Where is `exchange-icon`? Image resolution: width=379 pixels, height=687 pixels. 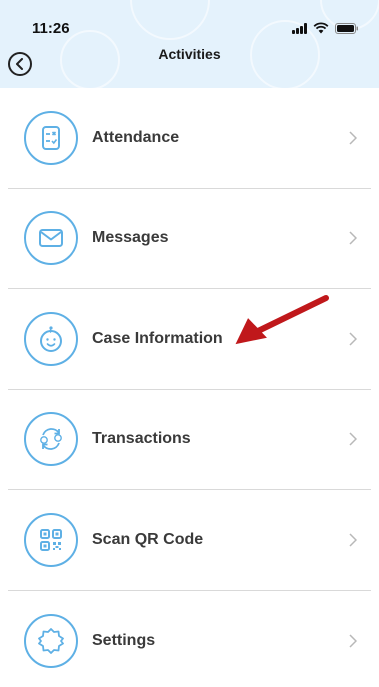 exchange-icon is located at coordinates (51, 439).